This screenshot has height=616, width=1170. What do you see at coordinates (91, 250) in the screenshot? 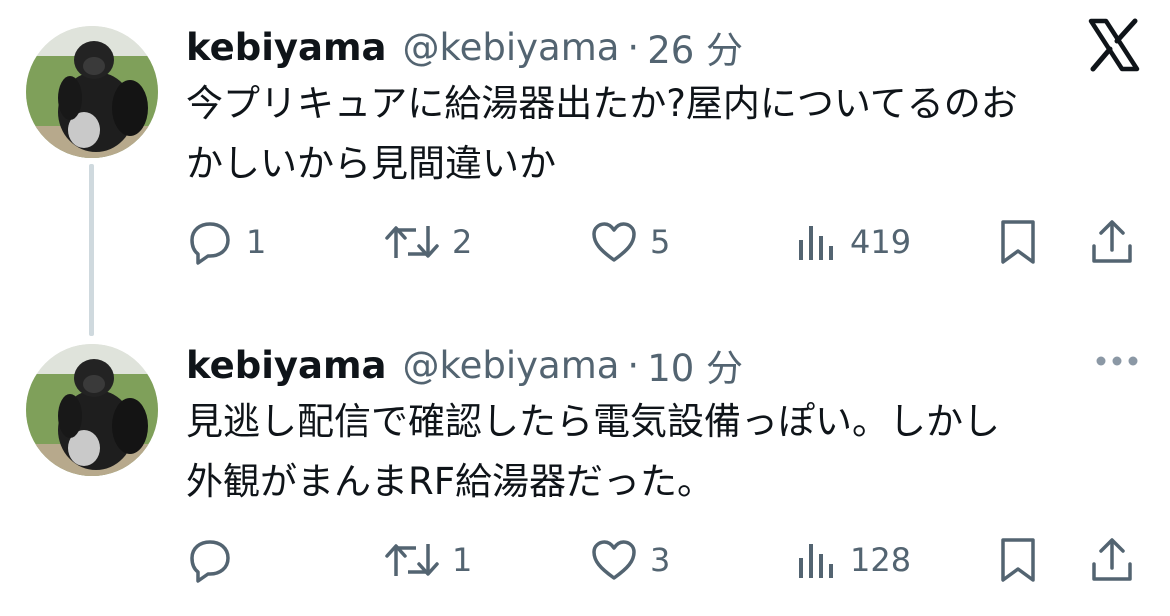
I see `thread-connector` at bounding box center [91, 250].